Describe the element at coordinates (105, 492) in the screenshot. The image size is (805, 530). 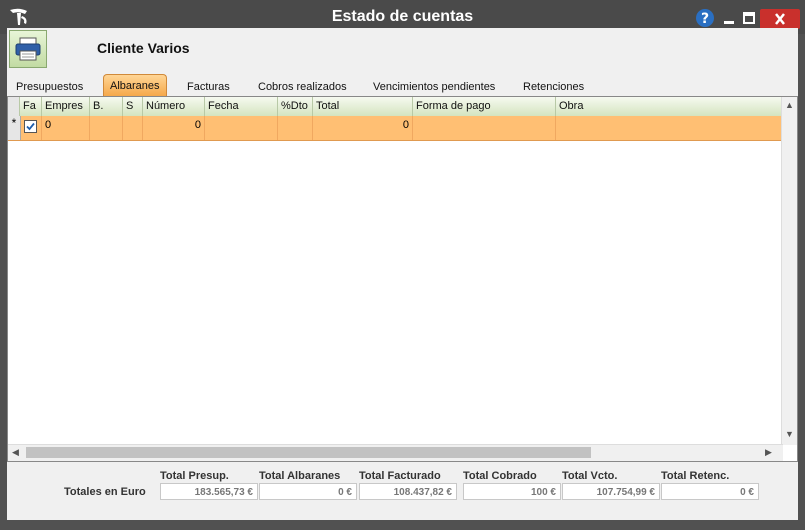
I see `totals-label: Totales en Euro` at that location.